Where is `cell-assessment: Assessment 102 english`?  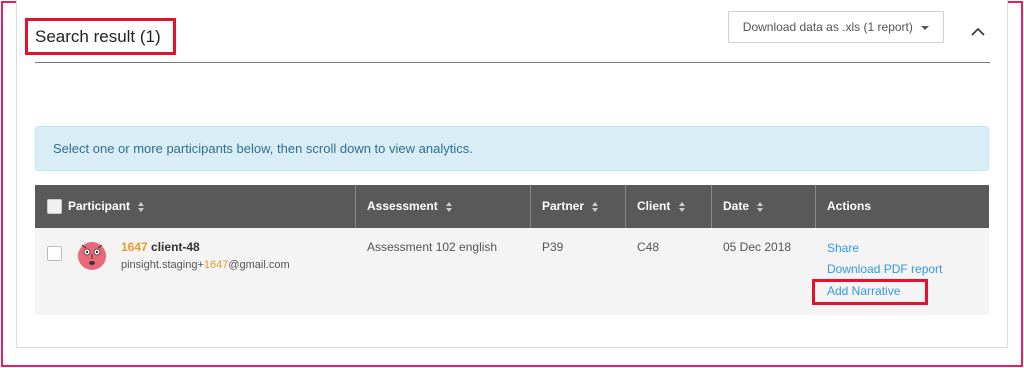 cell-assessment: Assessment 102 english is located at coordinates (432, 247).